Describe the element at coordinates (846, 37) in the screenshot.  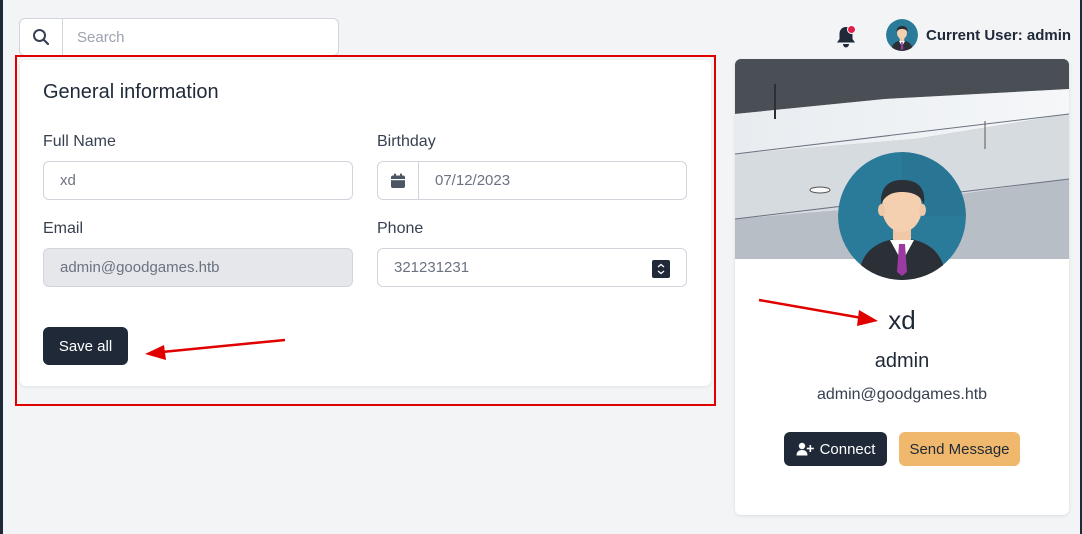
I see `notification-bell-icon` at that location.